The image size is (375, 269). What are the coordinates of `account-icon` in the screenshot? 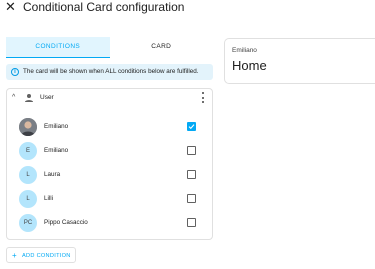 It's located at (29, 98).